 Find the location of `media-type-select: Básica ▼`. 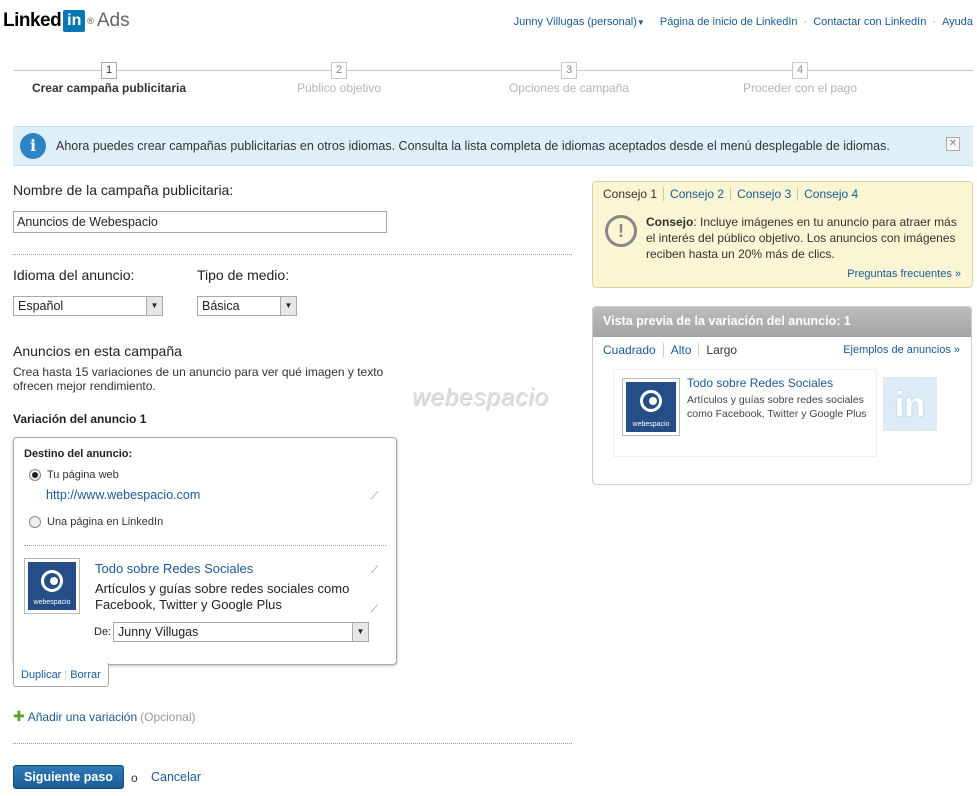

media-type-select: Básica ▼ is located at coordinates (247, 306).